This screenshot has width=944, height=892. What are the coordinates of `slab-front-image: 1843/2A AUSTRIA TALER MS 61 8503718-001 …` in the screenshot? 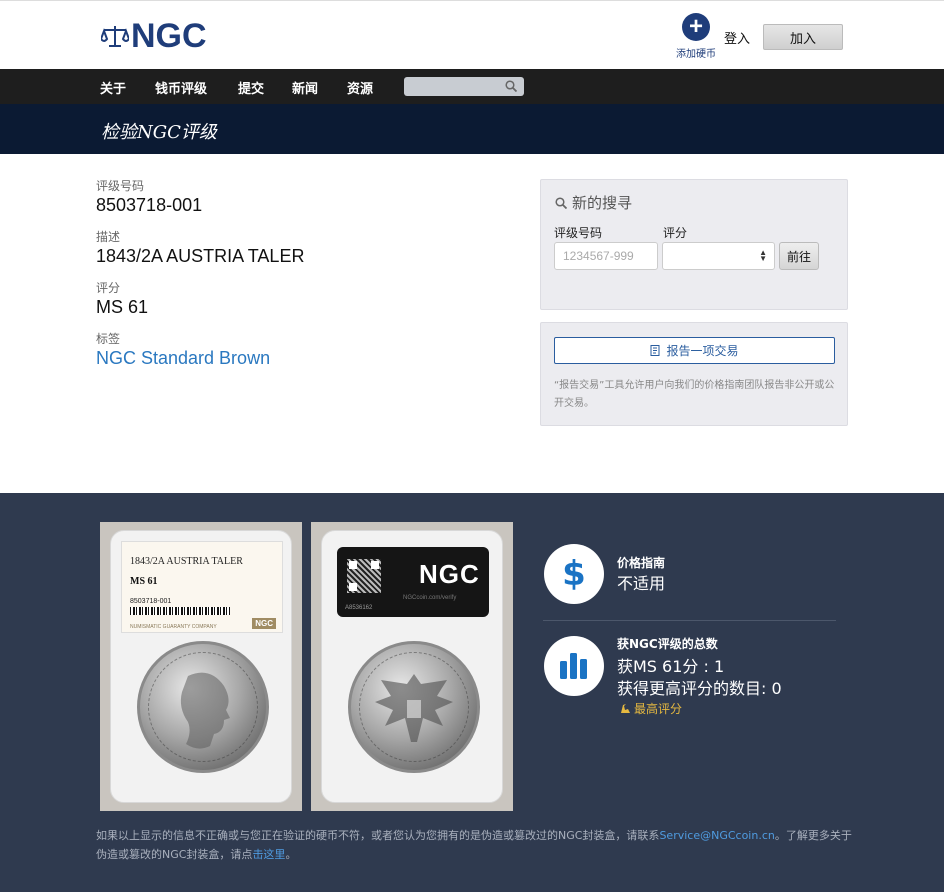 It's located at (201, 666).